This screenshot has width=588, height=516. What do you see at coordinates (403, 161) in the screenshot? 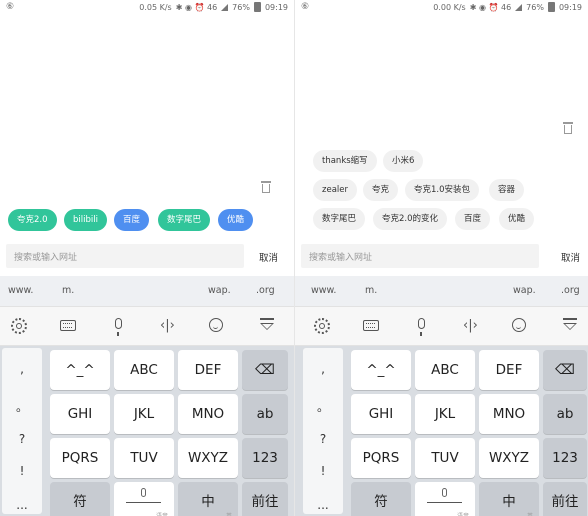
I see `history-chip: 小米6` at bounding box center [403, 161].